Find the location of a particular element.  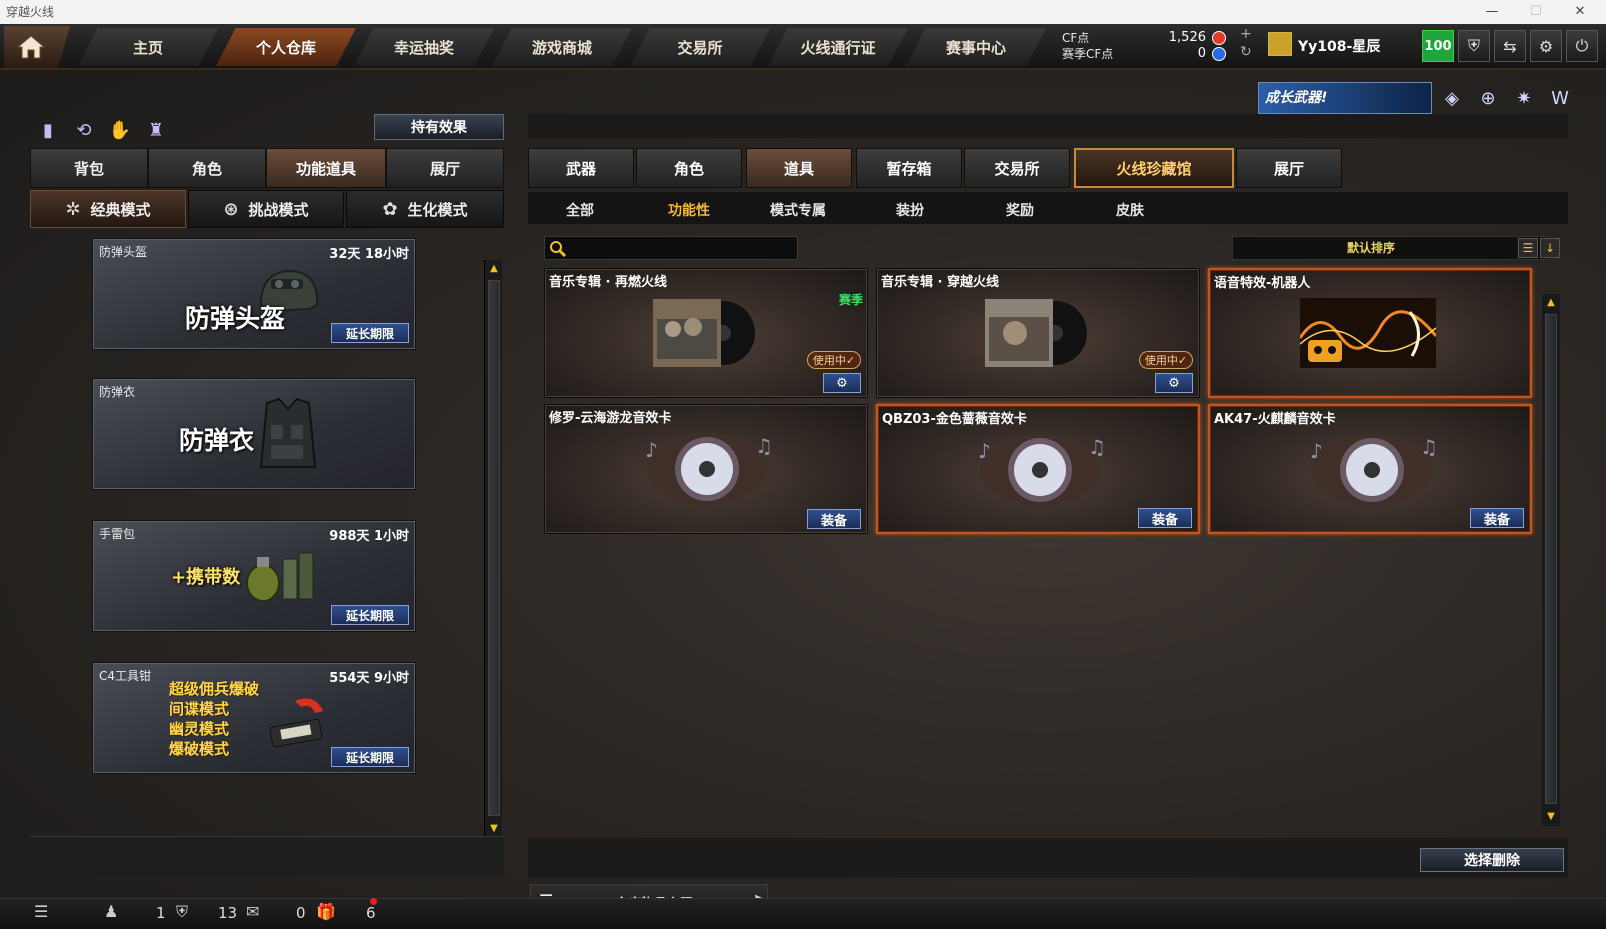

subtab-functional: 功能性 is located at coordinates (689, 210).